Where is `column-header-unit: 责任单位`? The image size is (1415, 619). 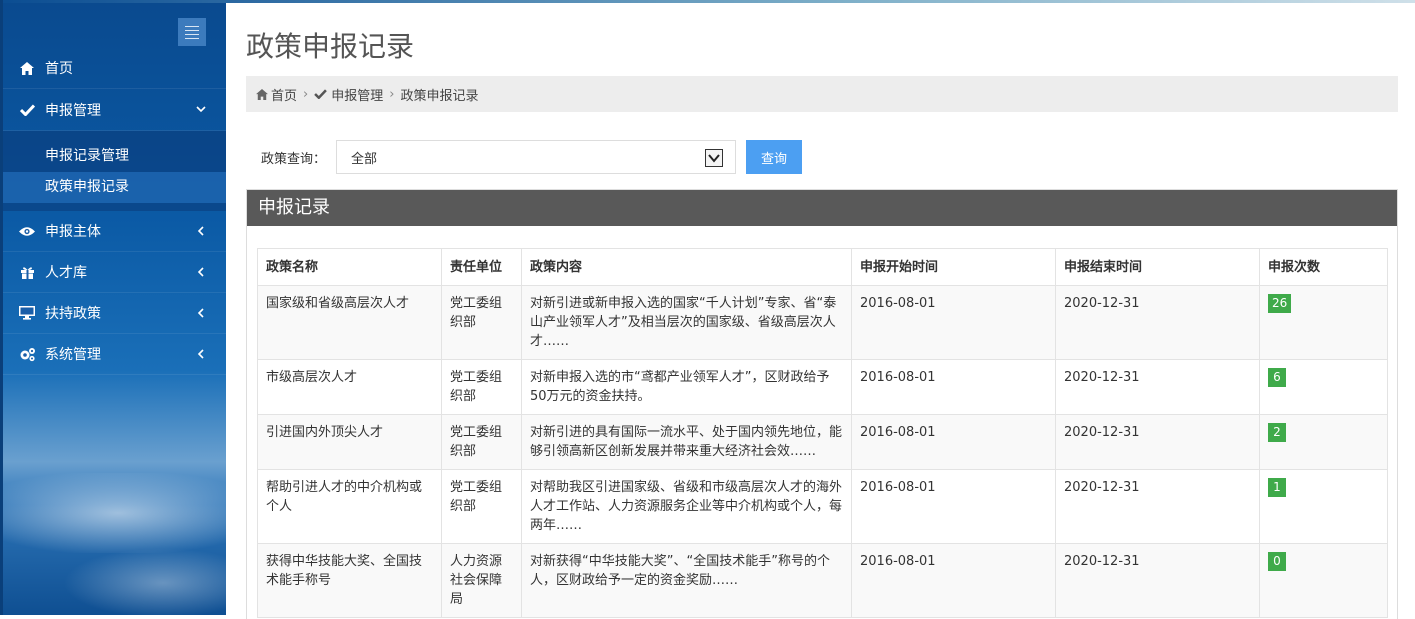
column-header-unit: 责任单位 is located at coordinates (481, 267).